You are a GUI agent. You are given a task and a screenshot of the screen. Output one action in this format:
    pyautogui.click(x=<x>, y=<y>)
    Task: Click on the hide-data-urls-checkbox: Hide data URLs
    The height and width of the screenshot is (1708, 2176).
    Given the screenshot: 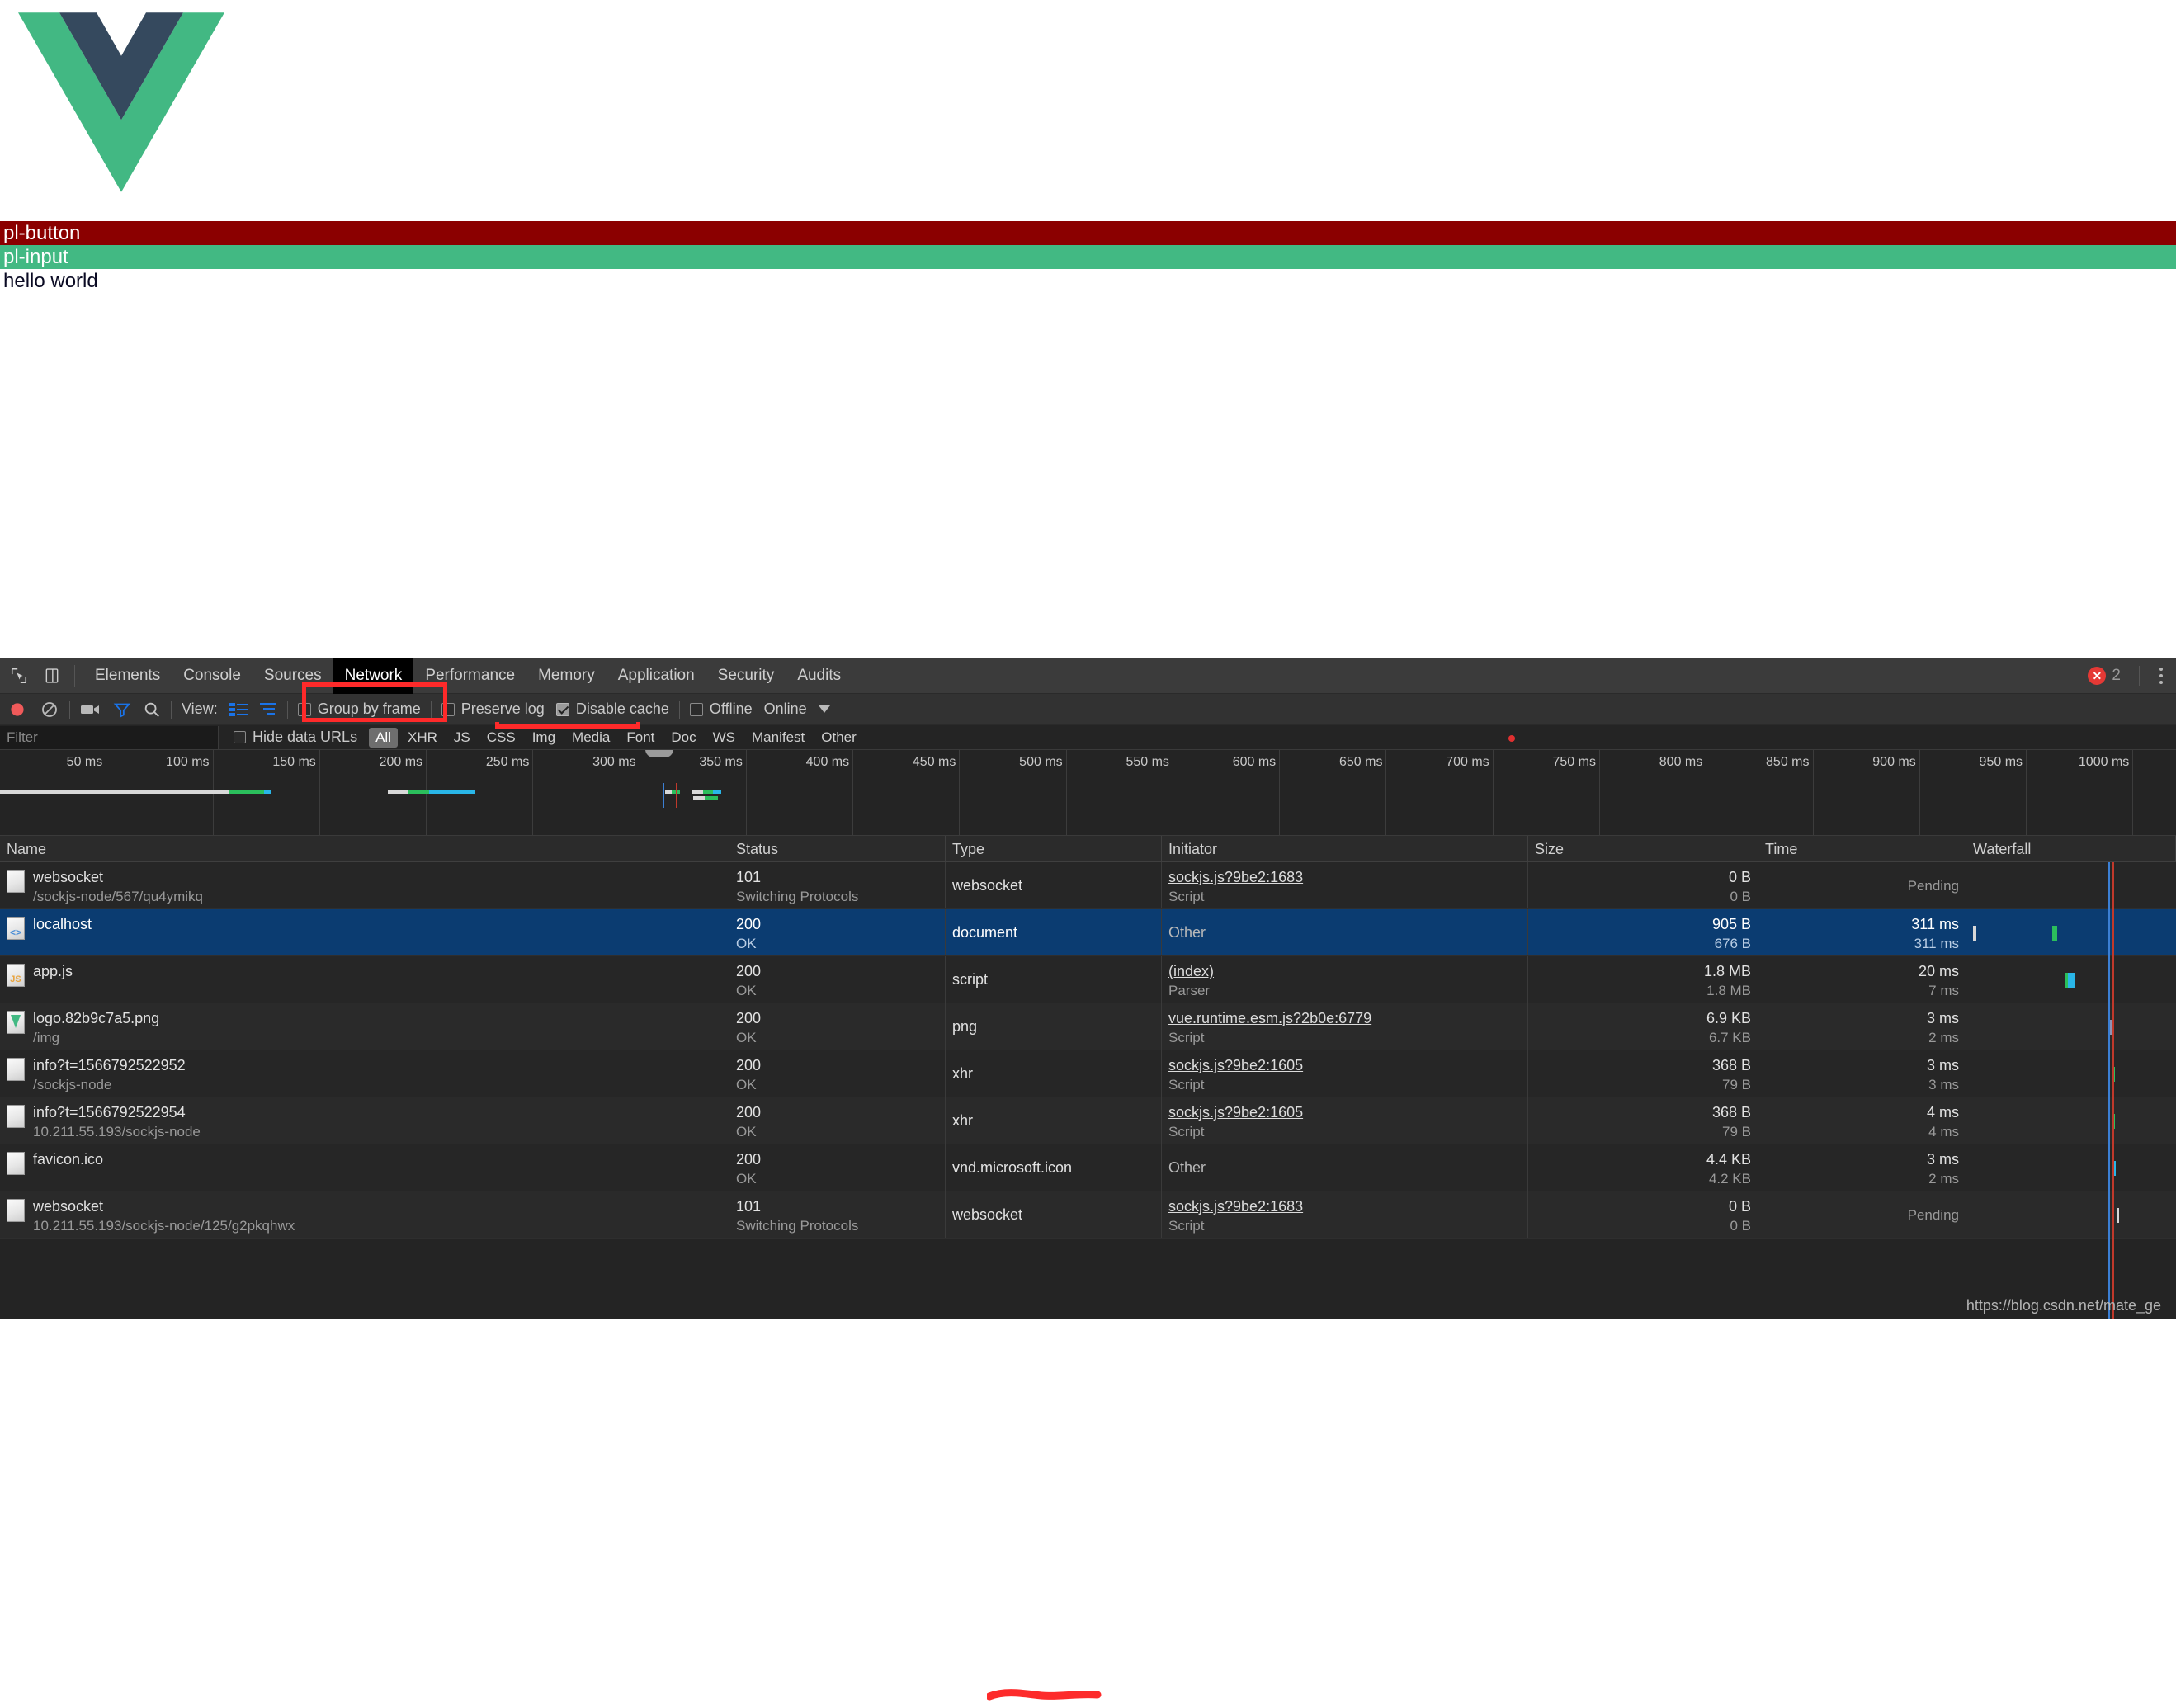 What is the action you would take?
    pyautogui.click(x=296, y=737)
    